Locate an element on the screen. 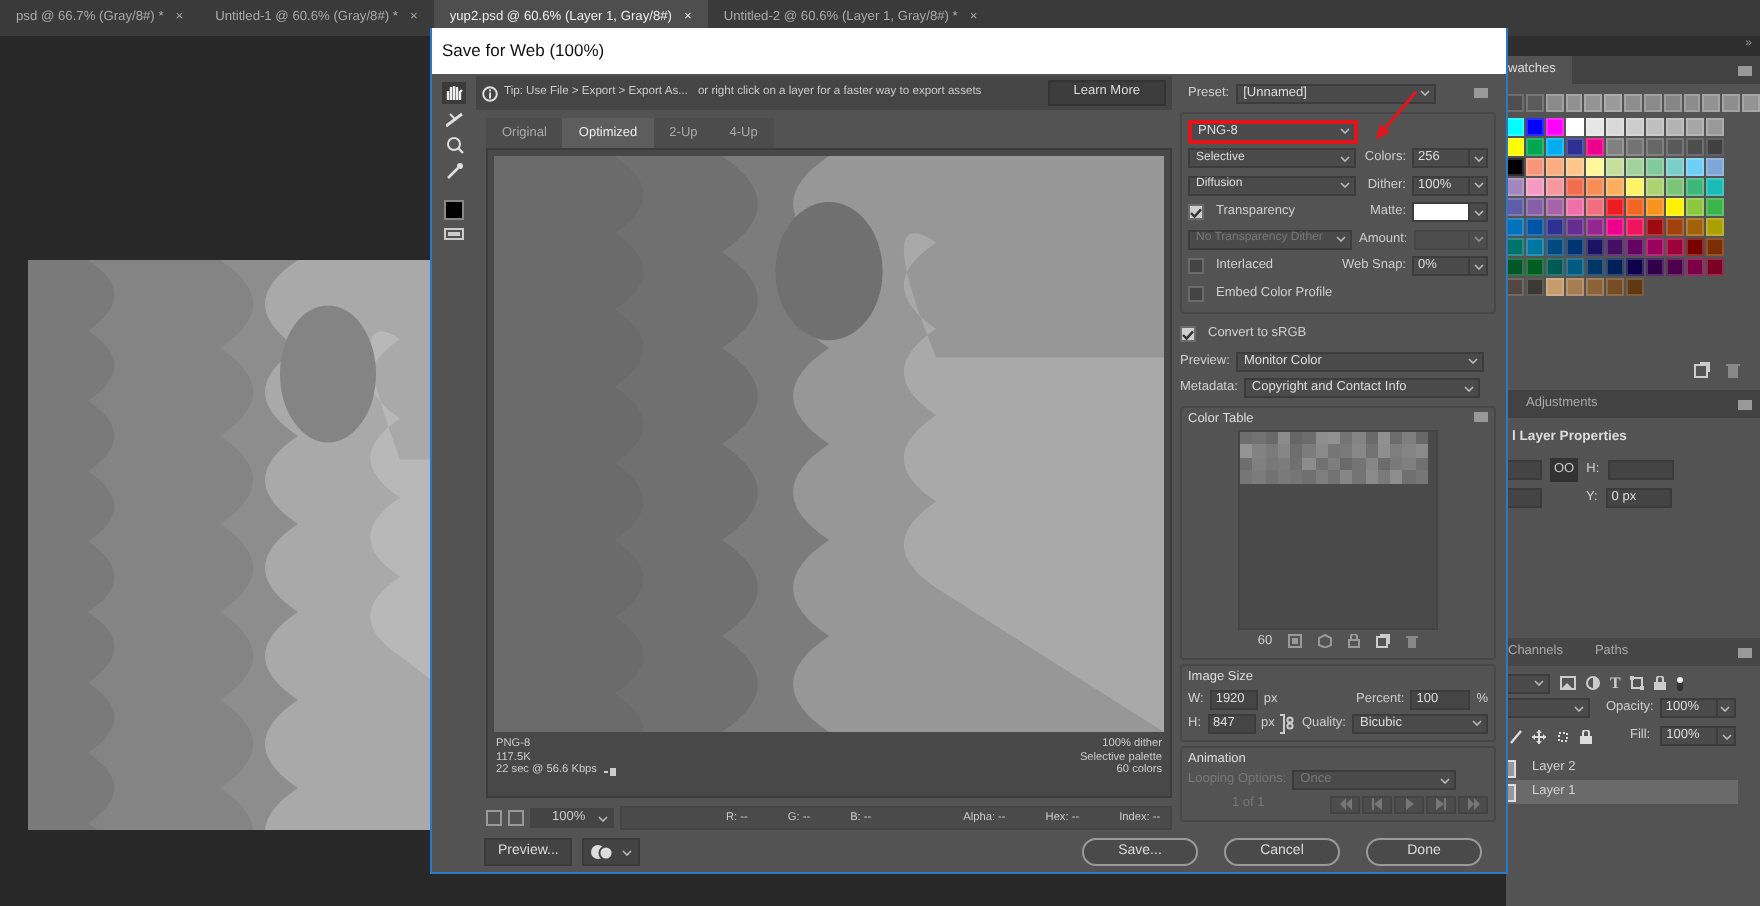 Image resolution: width=1760 pixels, height=906 pixels. type-filter-button: T is located at coordinates (1615, 683).